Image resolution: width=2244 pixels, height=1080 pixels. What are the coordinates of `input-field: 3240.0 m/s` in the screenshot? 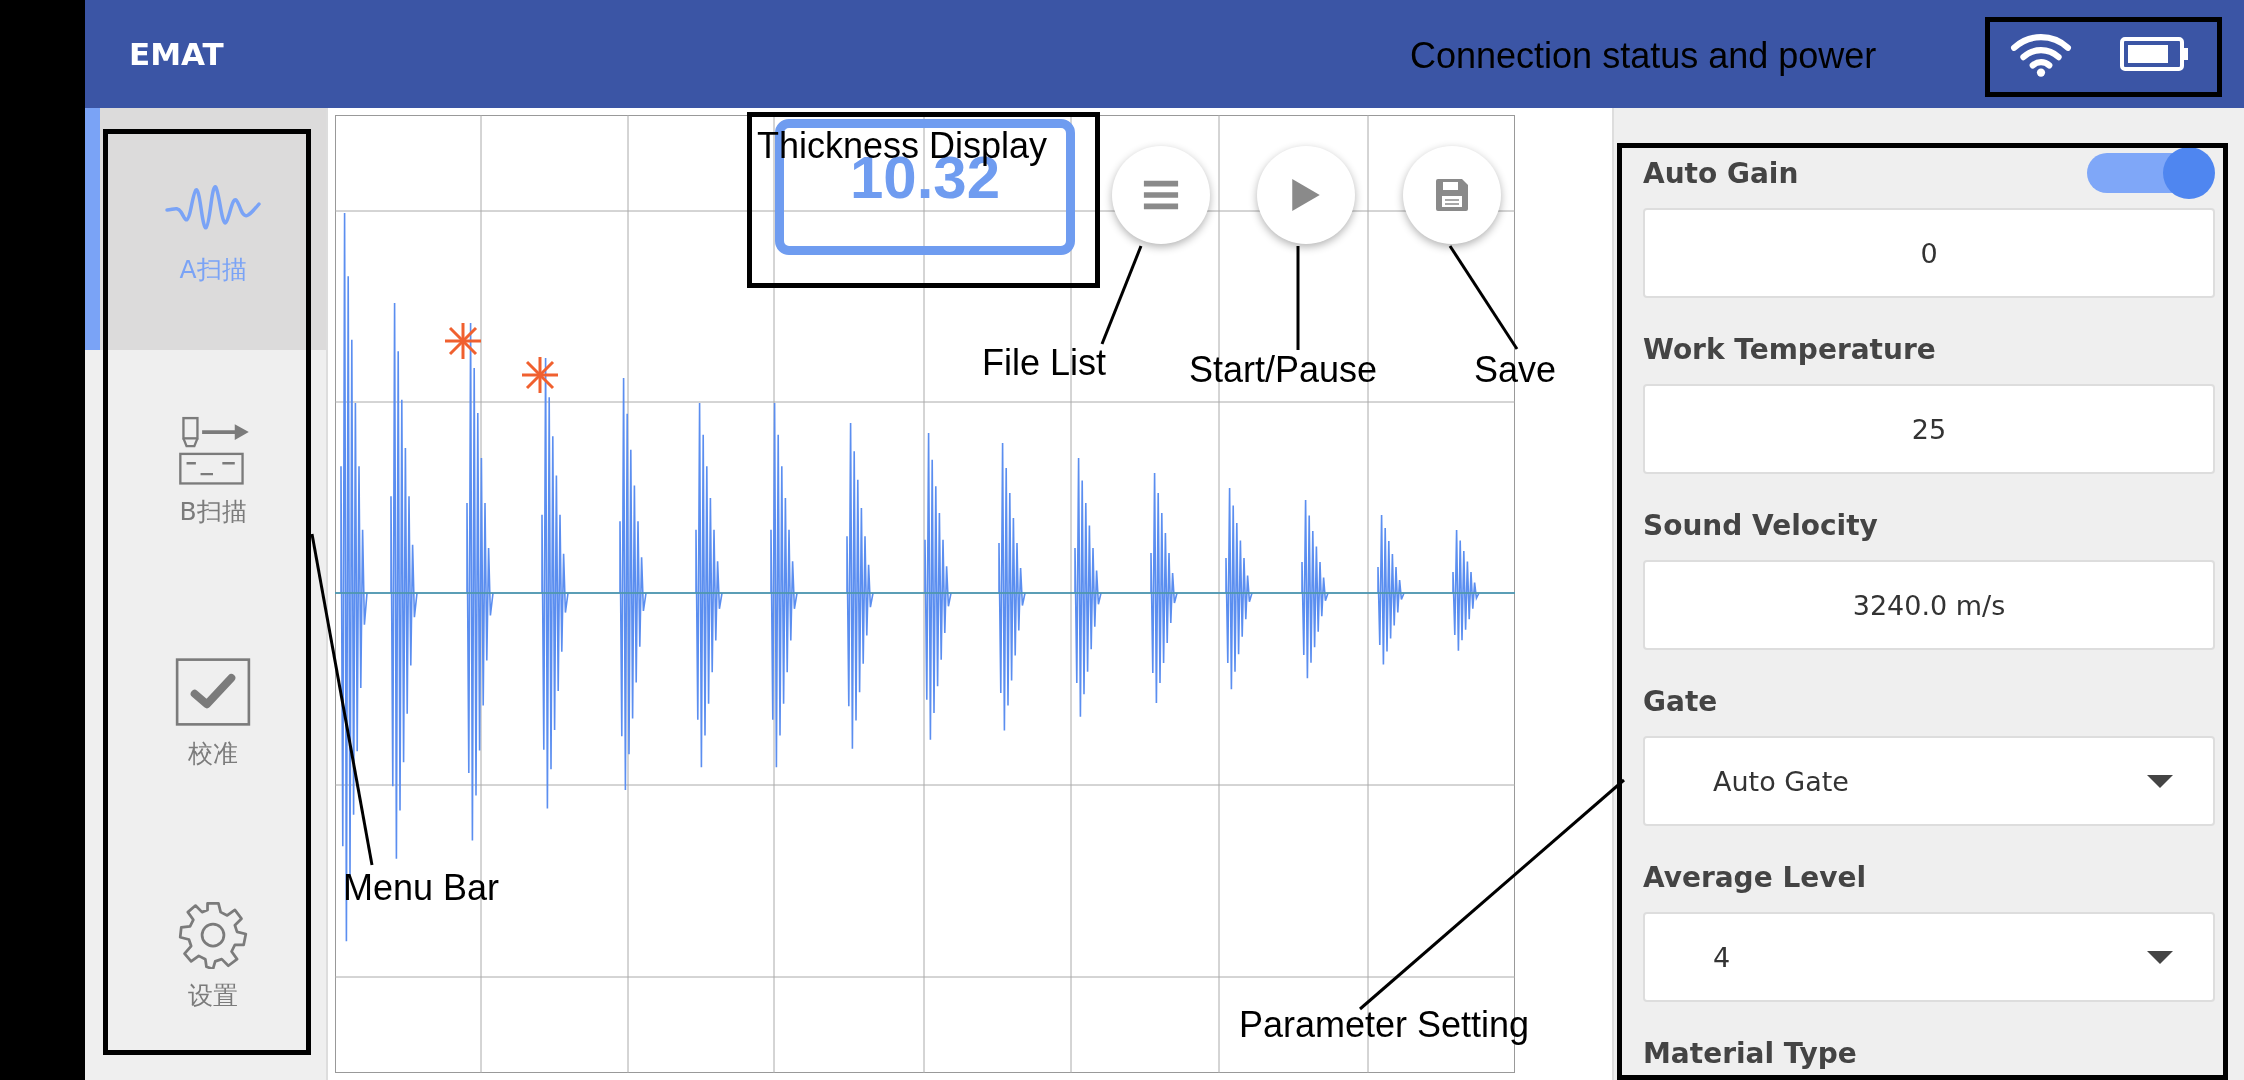 It's located at (1929, 605).